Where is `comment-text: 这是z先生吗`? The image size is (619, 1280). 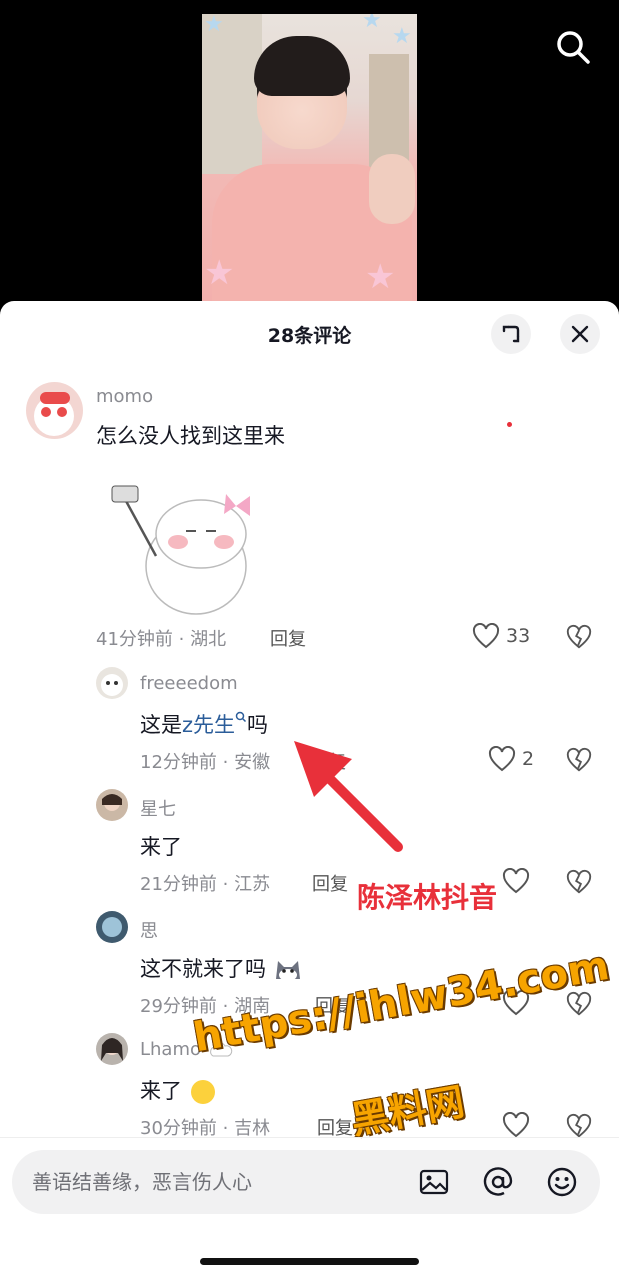 comment-text: 这是z先生吗 is located at coordinates (204, 724).